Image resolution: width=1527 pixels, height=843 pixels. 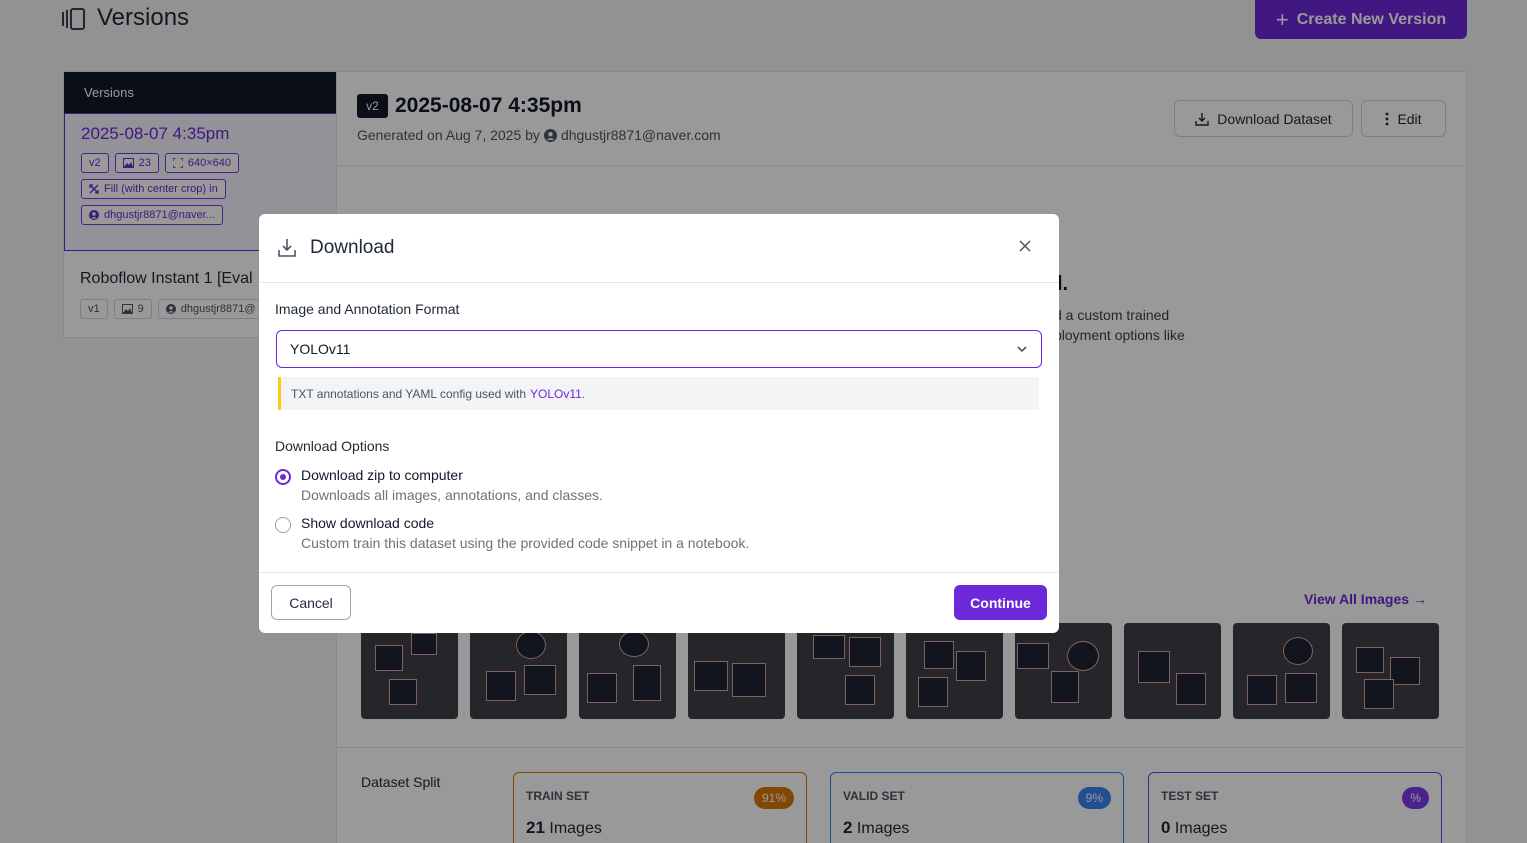 I want to click on format-note-link: YOLOv11, so click(x=556, y=394).